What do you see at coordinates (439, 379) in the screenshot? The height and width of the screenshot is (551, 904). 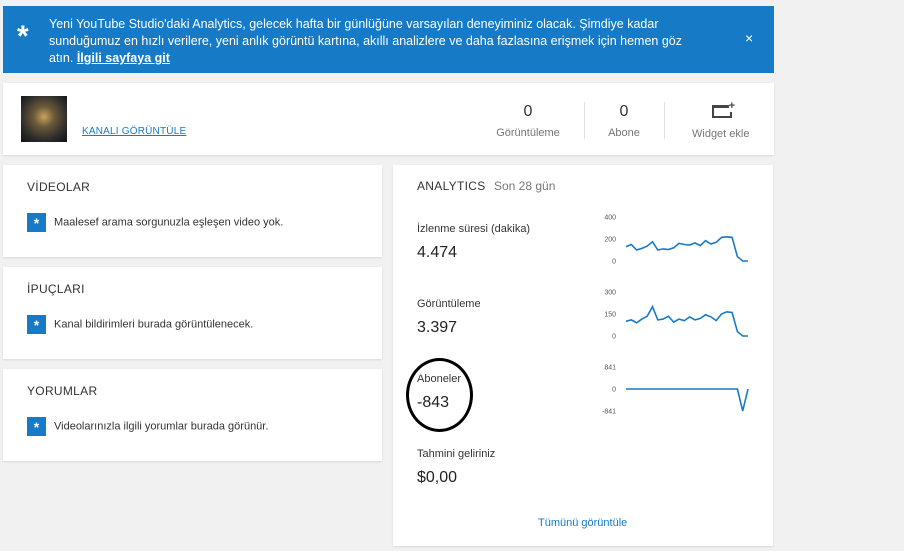 I see `subscribers-metric-label: Aboneler` at bounding box center [439, 379].